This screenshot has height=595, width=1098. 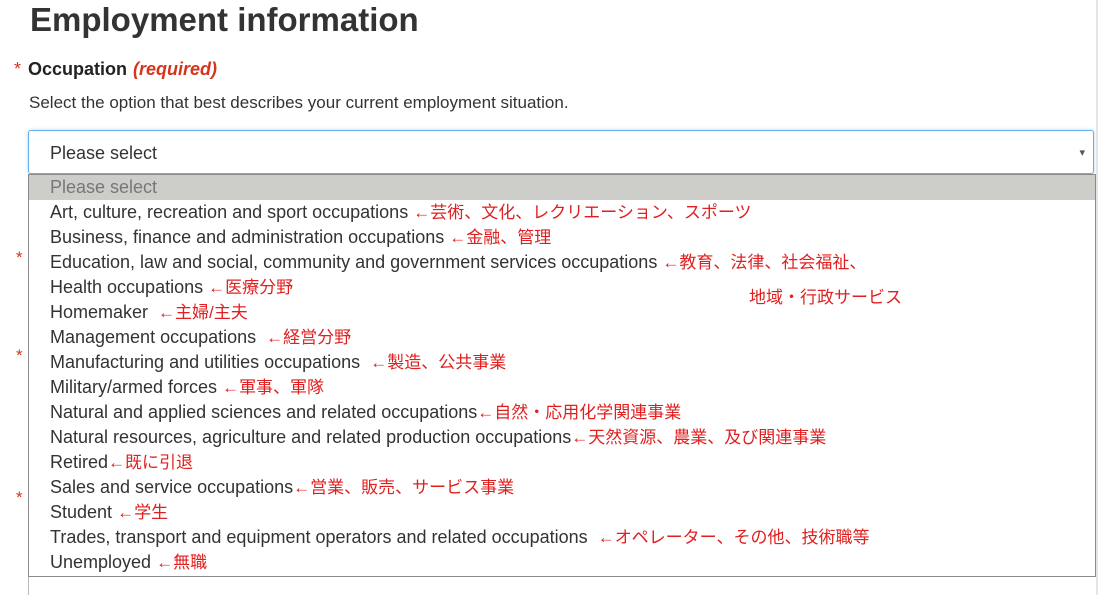 What do you see at coordinates (438, 362) in the screenshot?
I see `option-annotation: ←製造、公共事業` at bounding box center [438, 362].